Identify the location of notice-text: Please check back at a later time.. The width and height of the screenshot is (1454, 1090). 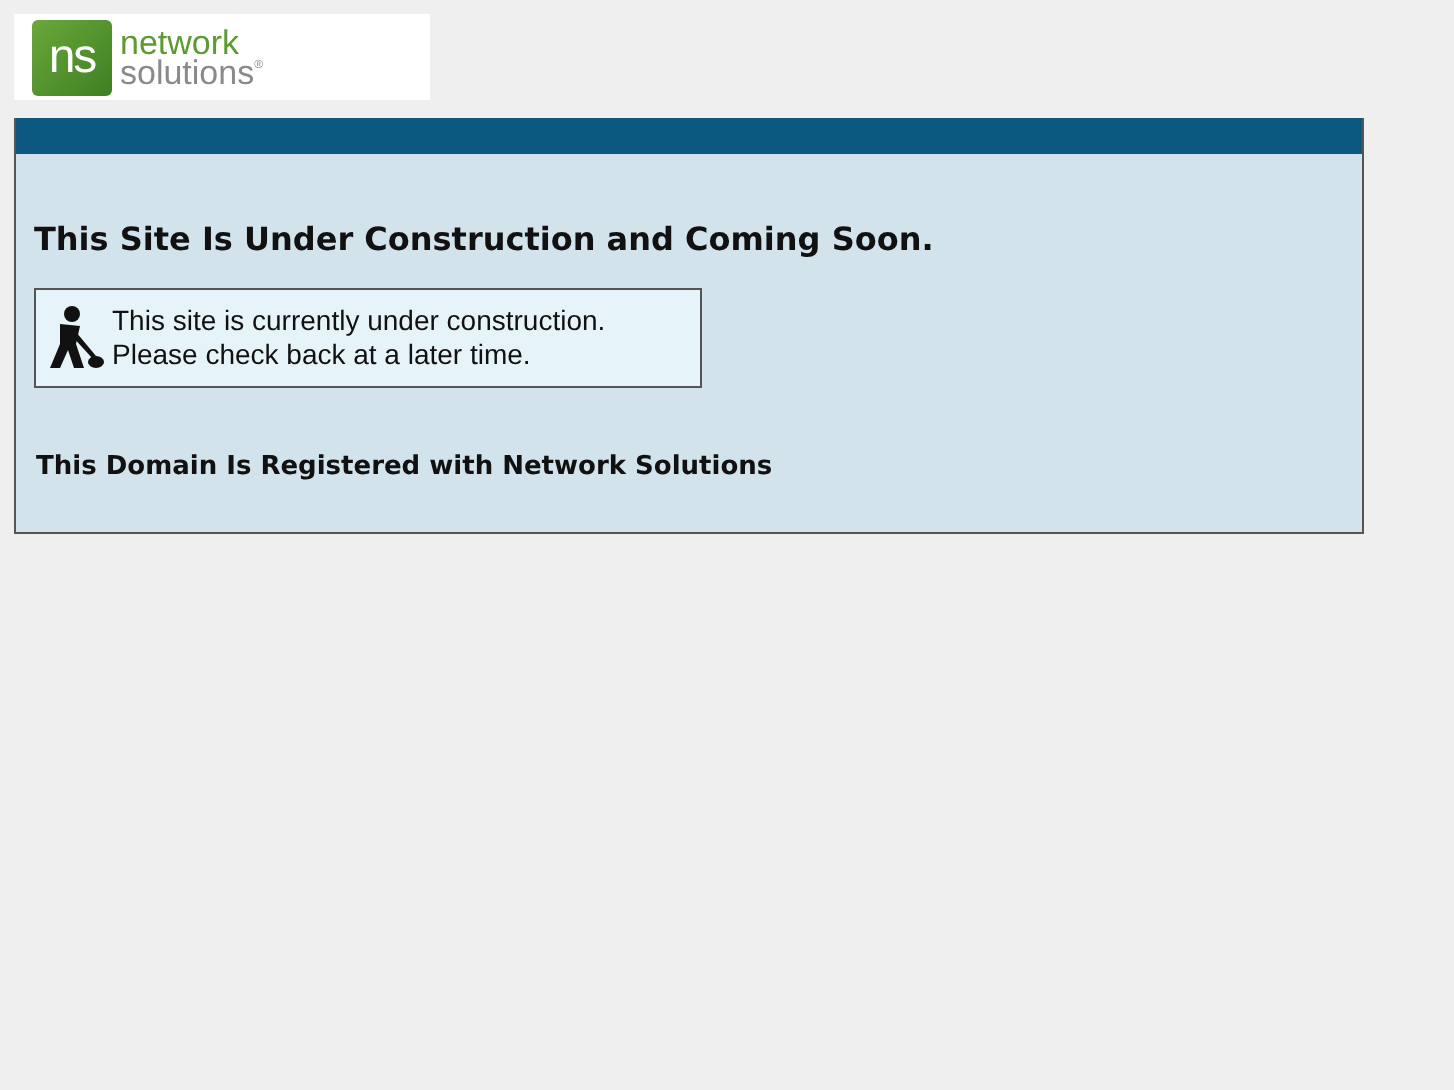
(322, 355).